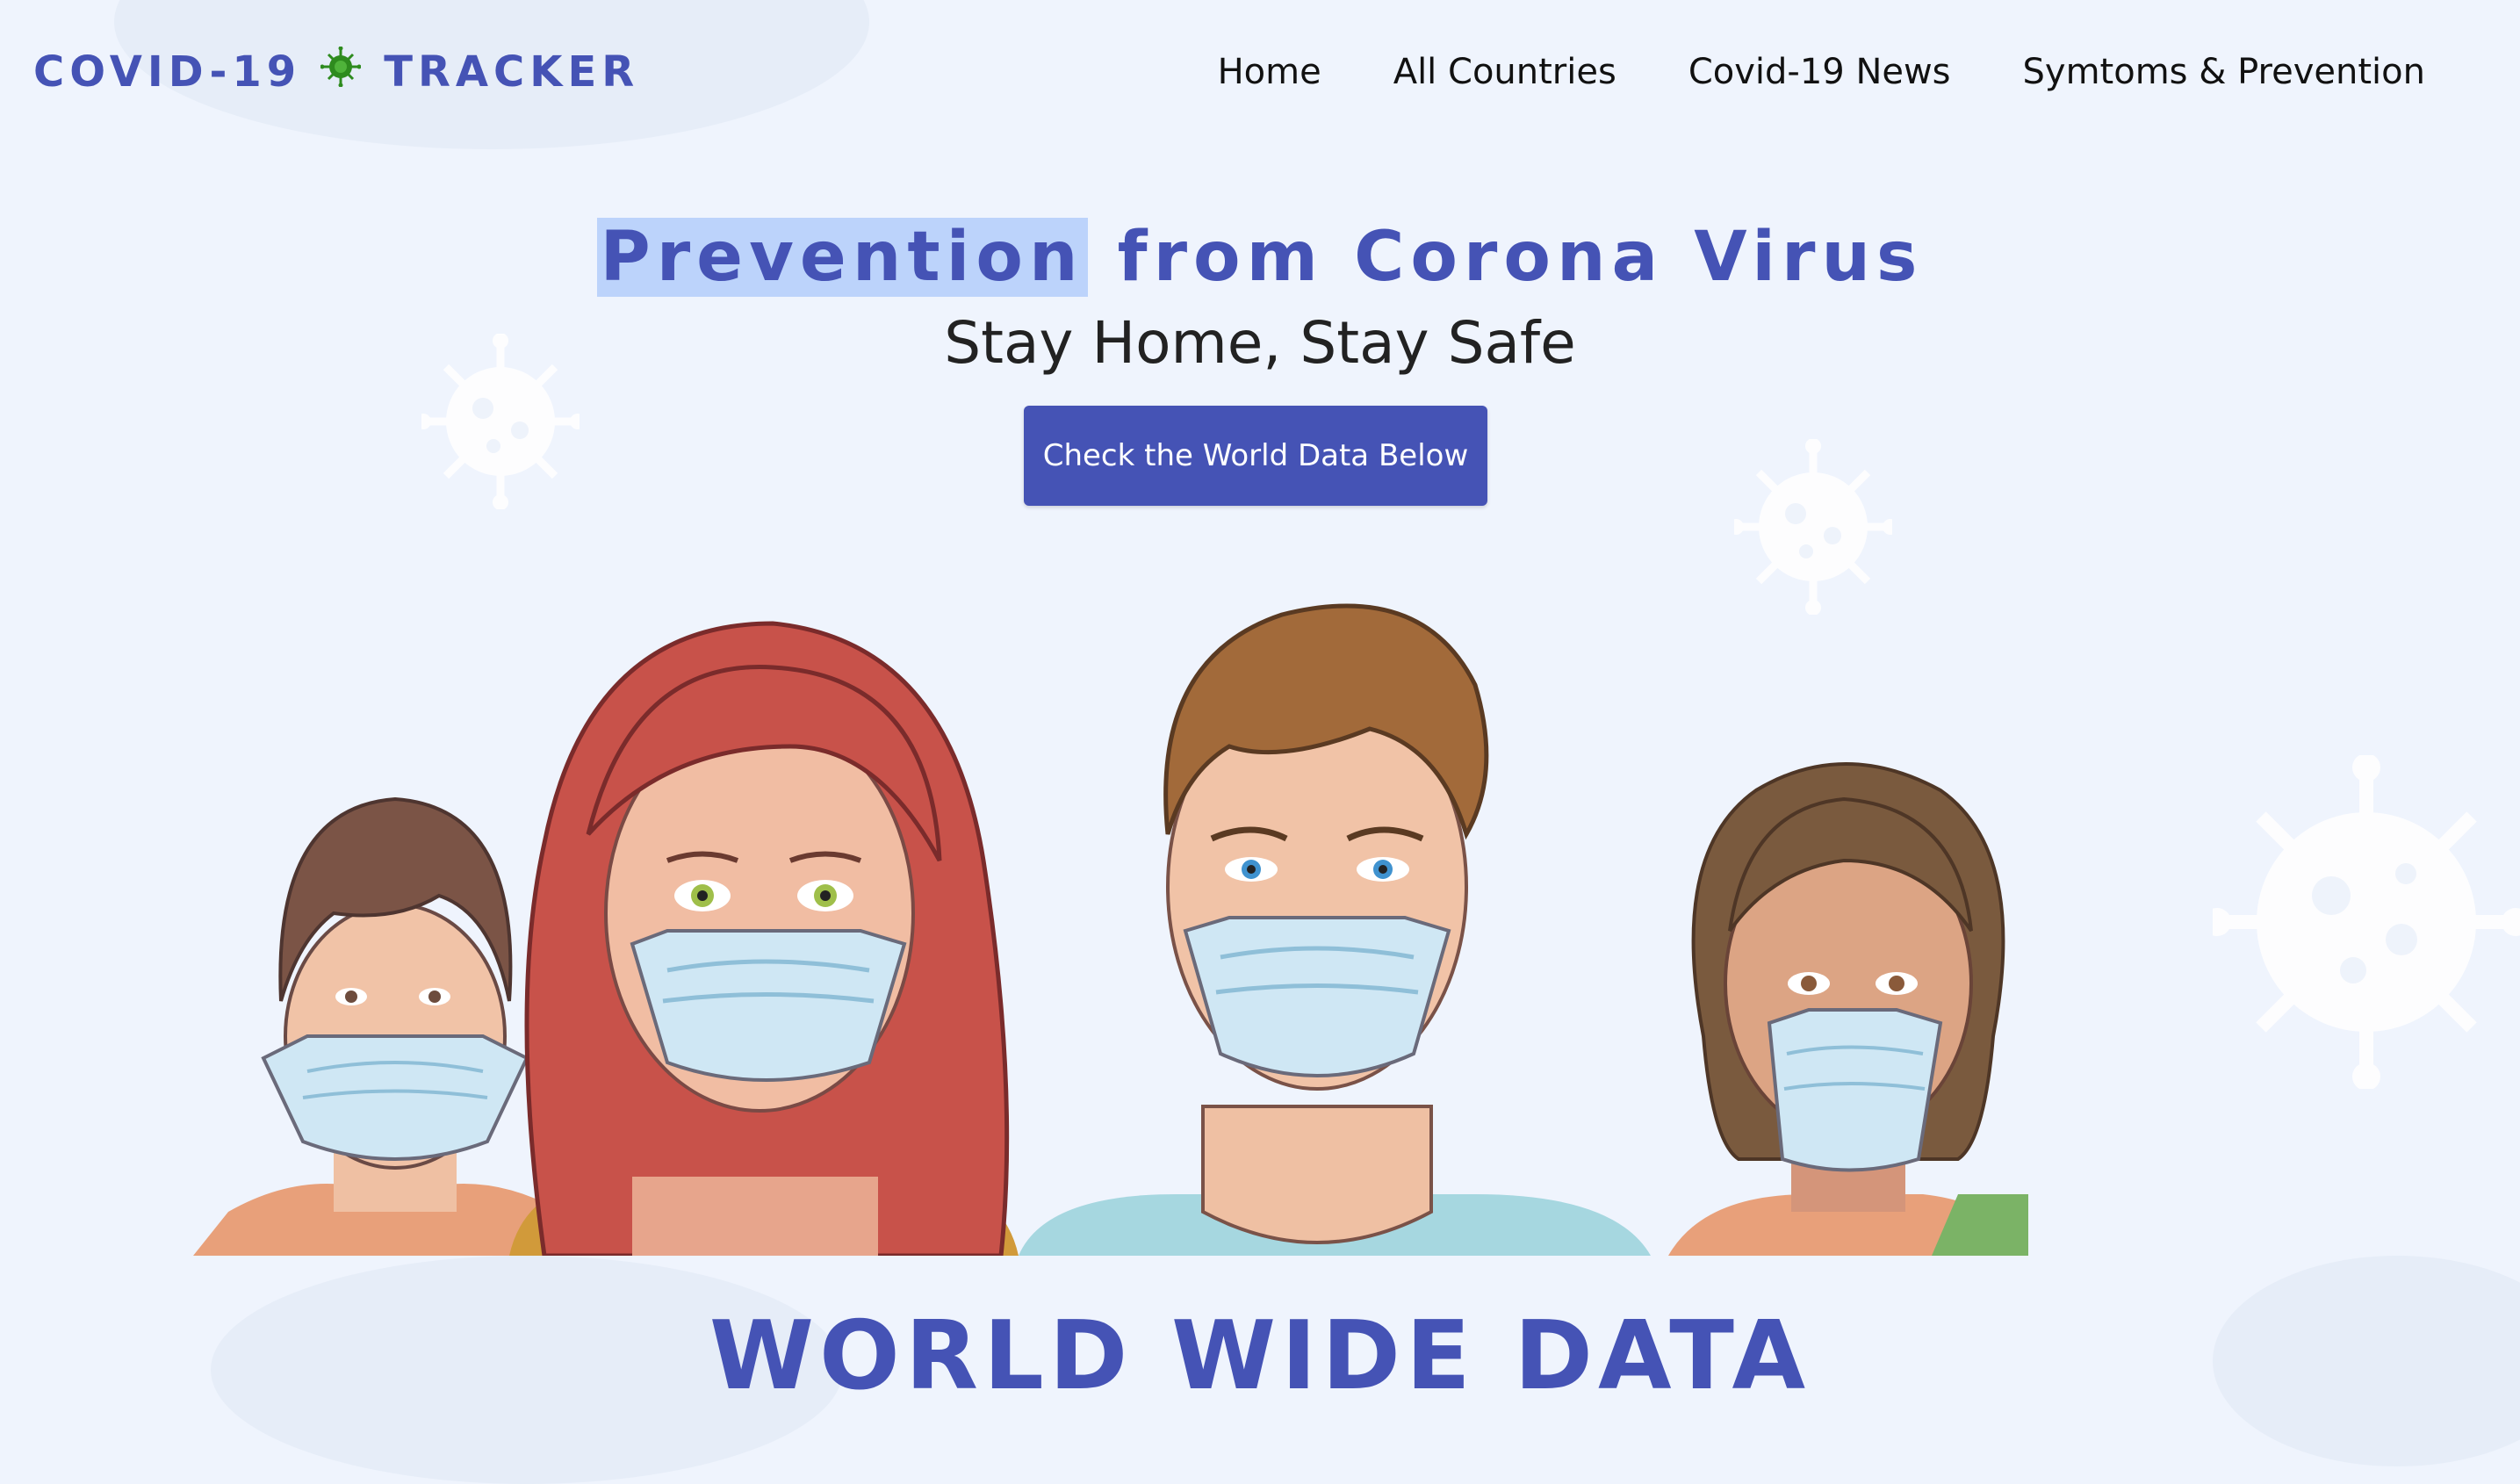  Describe the element at coordinates (1255, 456) in the screenshot. I see `check-world-data-button: Check the World Data Below` at that location.